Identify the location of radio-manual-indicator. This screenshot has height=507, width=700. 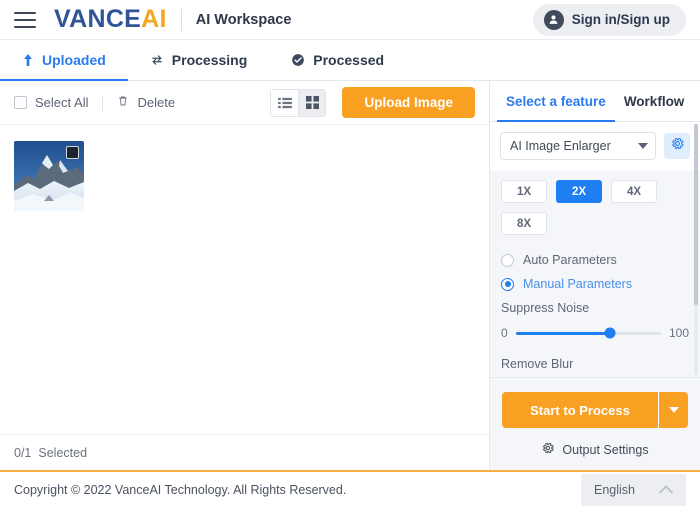
(507, 284).